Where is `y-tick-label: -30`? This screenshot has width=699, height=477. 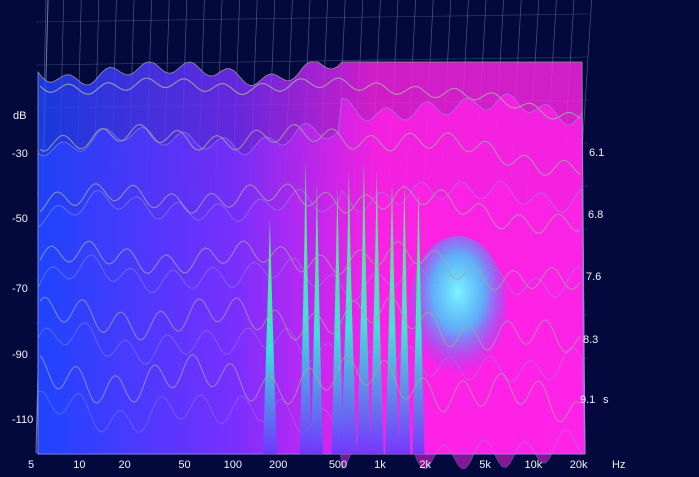 y-tick-label: -30 is located at coordinates (20, 154).